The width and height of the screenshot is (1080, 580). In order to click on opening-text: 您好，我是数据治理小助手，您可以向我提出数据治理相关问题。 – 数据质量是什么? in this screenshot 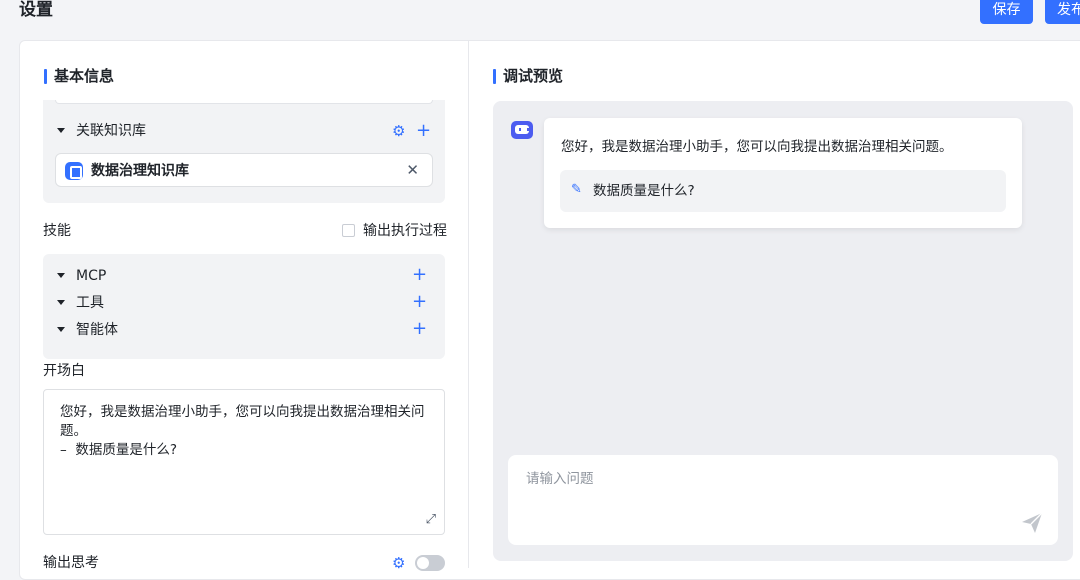, I will do `click(242, 431)`.